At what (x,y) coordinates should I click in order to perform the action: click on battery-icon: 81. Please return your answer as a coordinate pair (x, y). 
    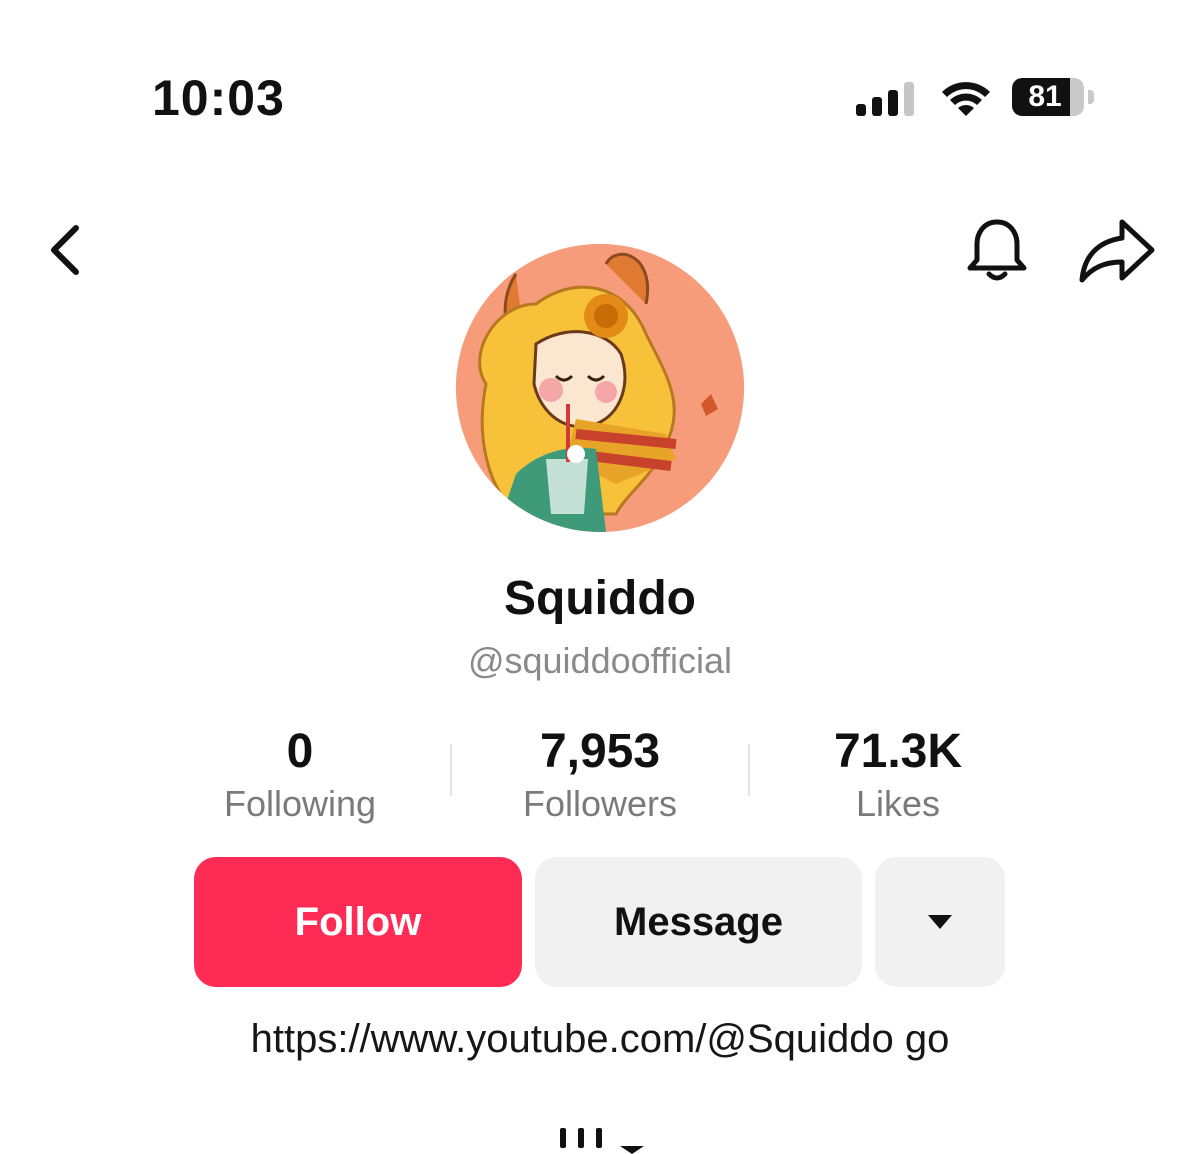
    Looking at the image, I should click on (1054, 98).